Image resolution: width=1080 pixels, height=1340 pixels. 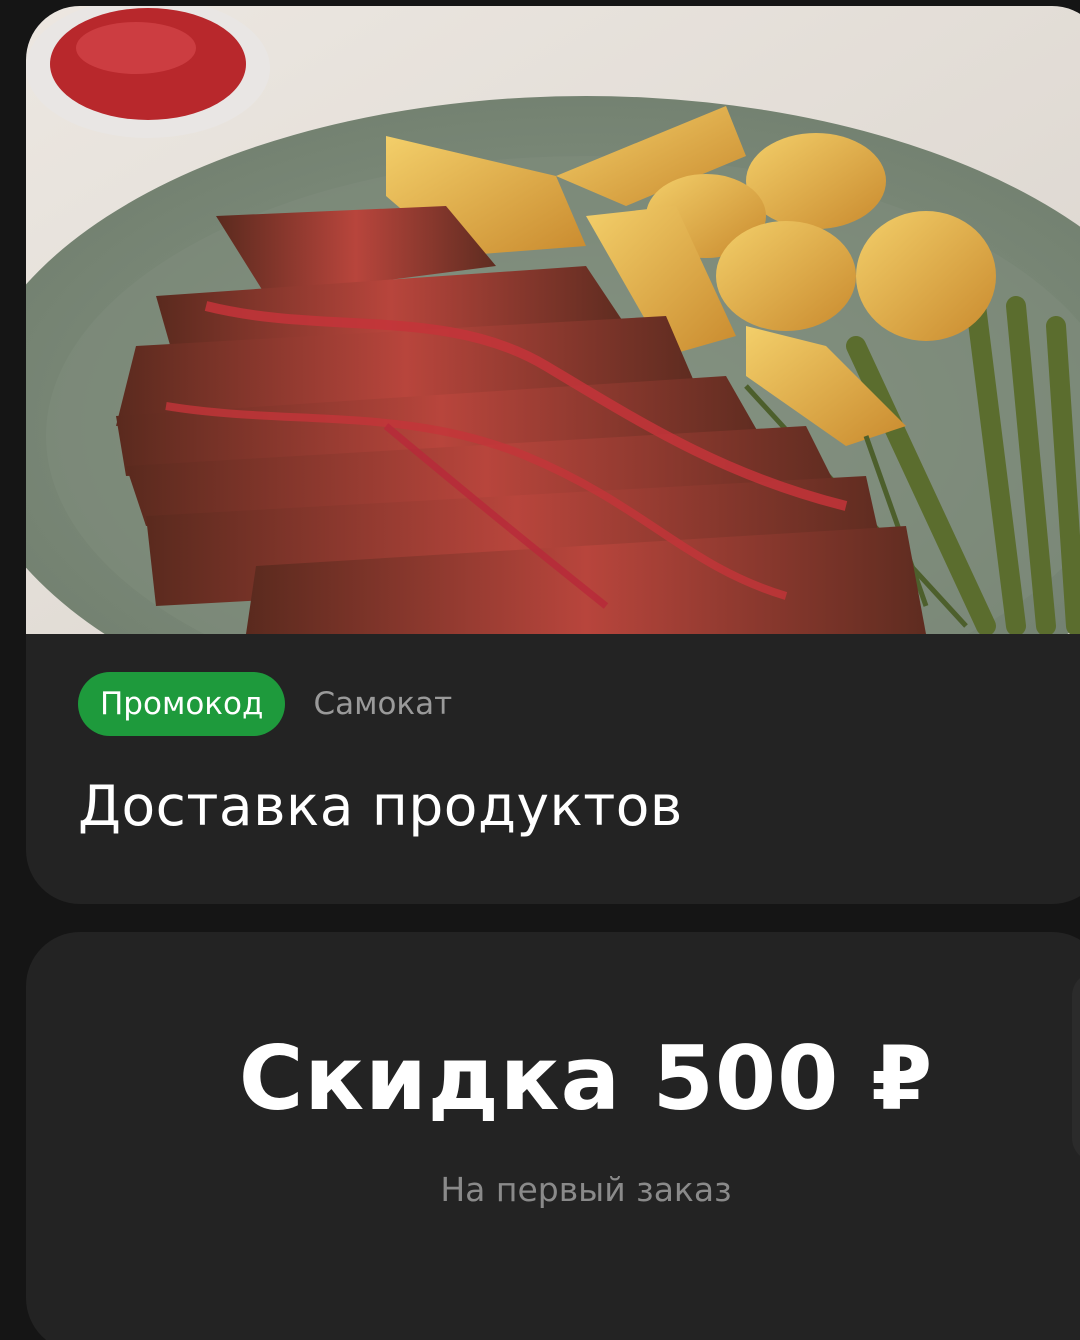 What do you see at coordinates (380, 806) in the screenshot?
I see `offer-title: Доставка продуктов` at bounding box center [380, 806].